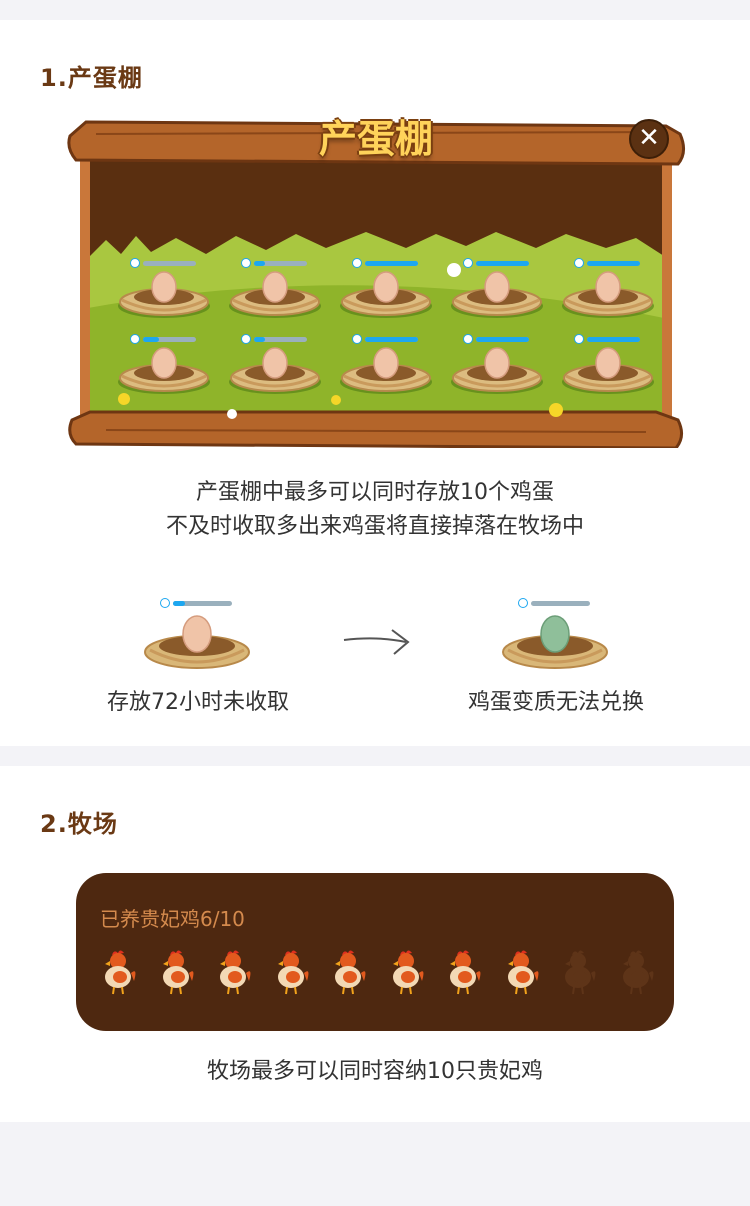 This screenshot has height=1206, width=750. What do you see at coordinates (197, 642) in the screenshot?
I see `fresh-egg-nest` at bounding box center [197, 642].